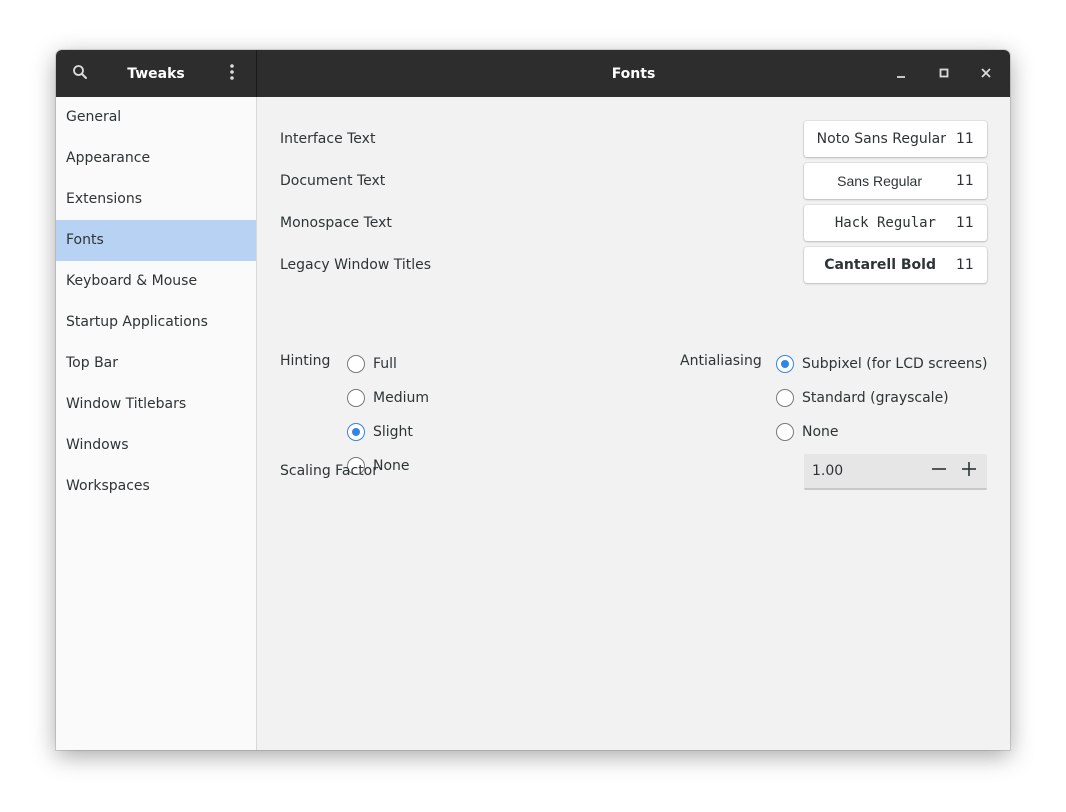 The height and width of the screenshot is (812, 1066). I want to click on hinting-option-label: None, so click(391, 466).